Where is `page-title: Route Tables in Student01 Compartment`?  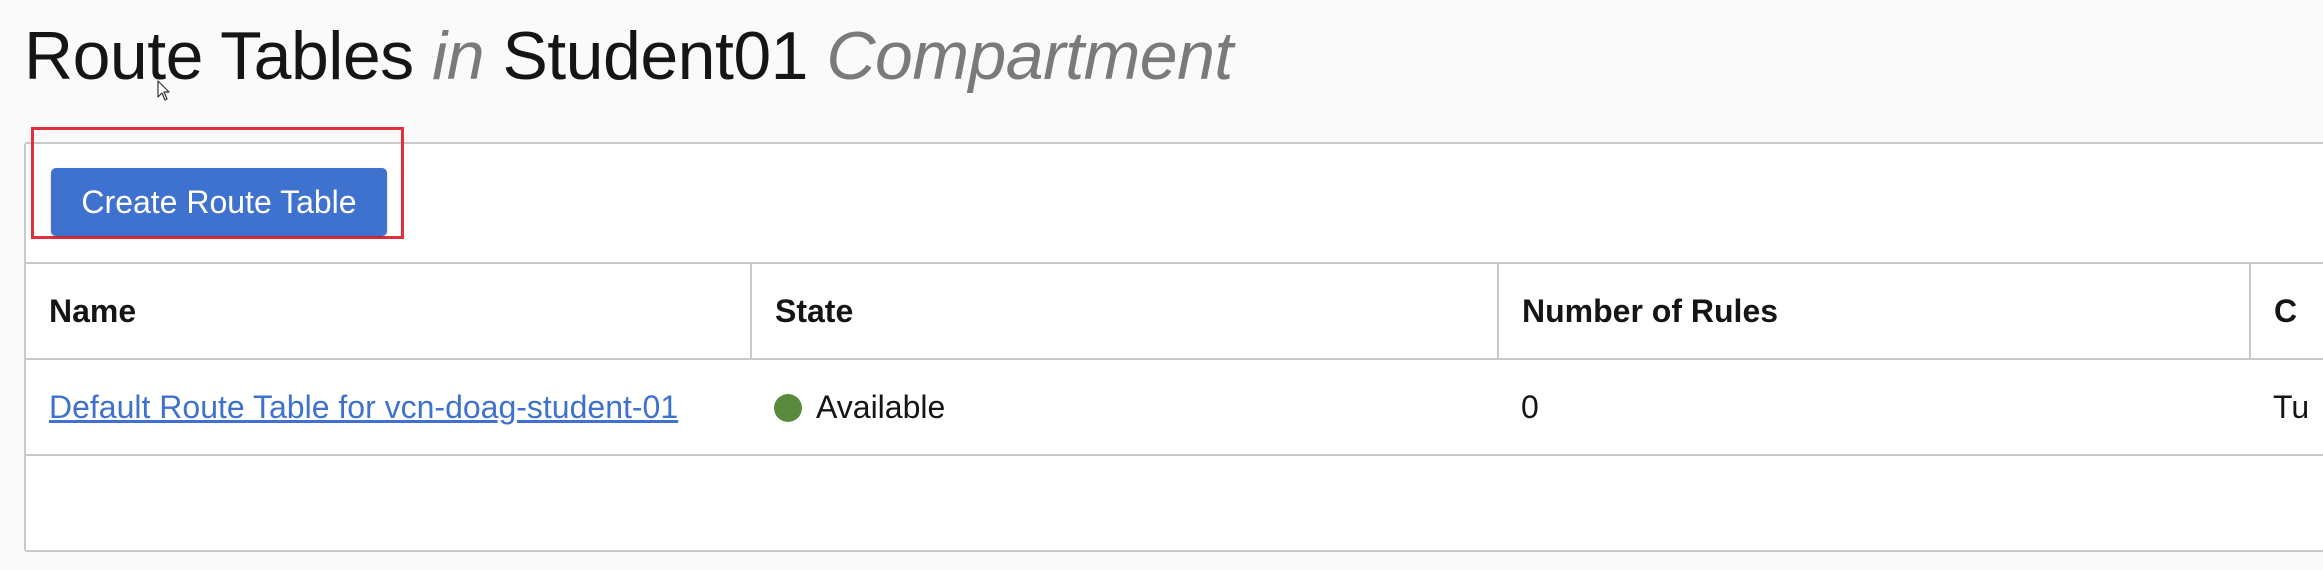 page-title: Route Tables in Student01 Compartment is located at coordinates (628, 56).